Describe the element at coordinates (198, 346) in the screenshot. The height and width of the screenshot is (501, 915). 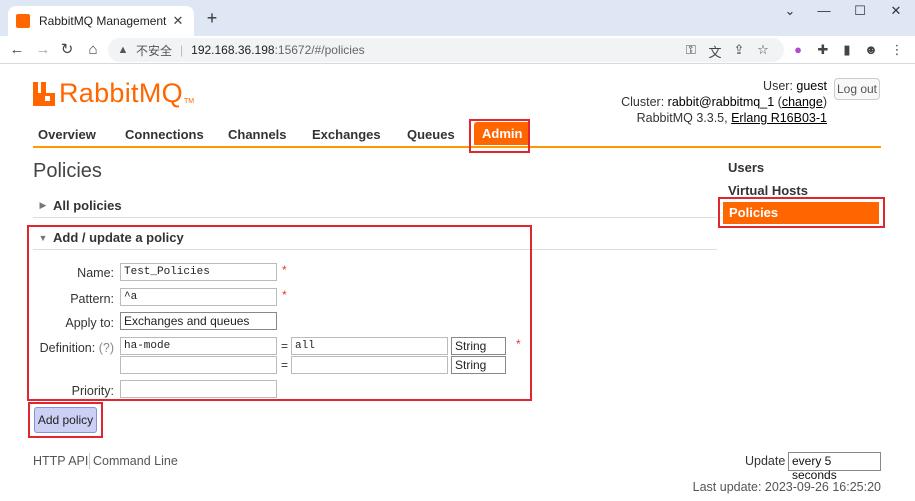
I see `definition-key-input-1: ha-mode` at that location.